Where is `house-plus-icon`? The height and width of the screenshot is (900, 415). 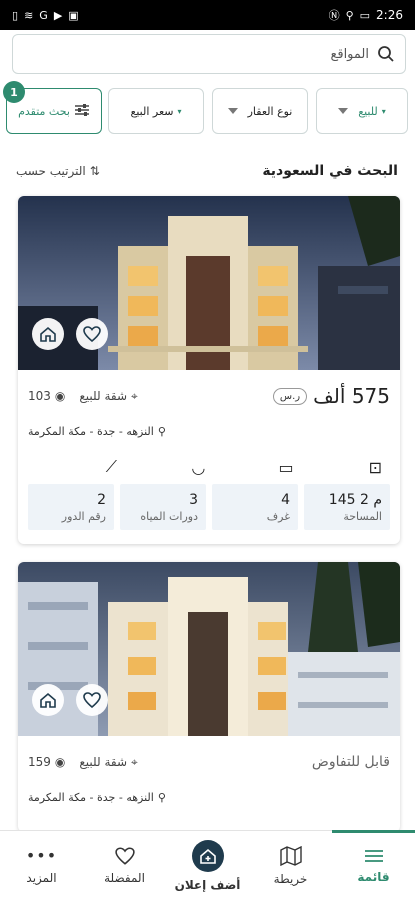
house-plus-icon is located at coordinates (207, 856).